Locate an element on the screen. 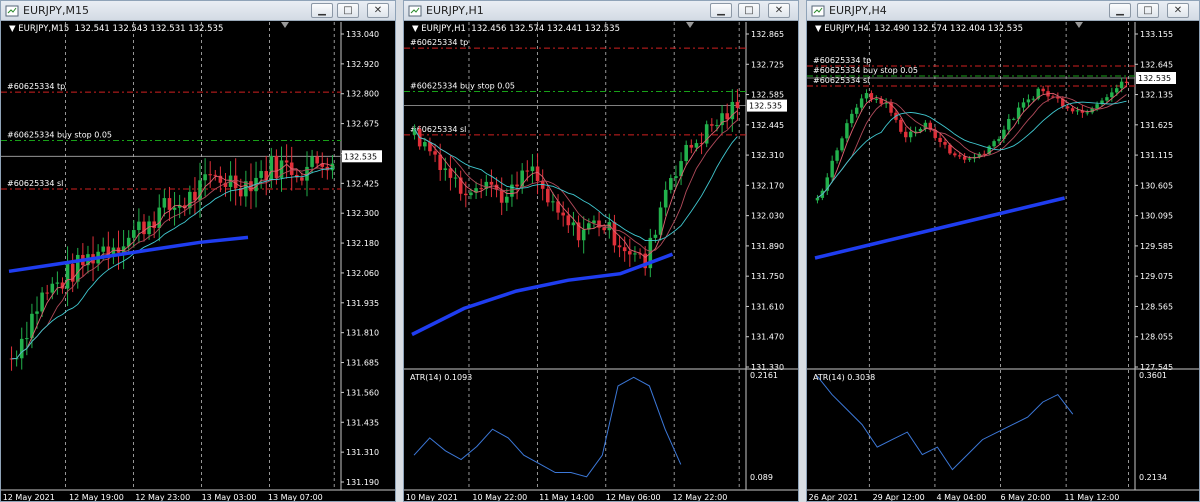 This screenshot has height=502, width=1200. price-tick-label: 131.810 is located at coordinates (362, 333).